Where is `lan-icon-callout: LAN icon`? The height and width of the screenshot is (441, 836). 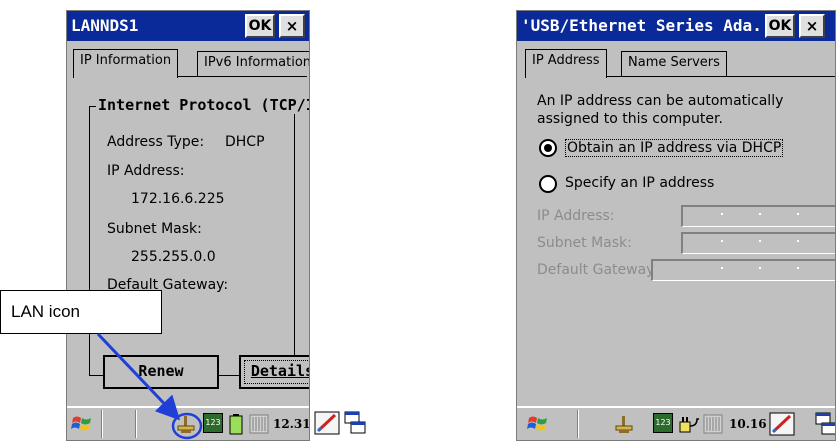
lan-icon-callout: LAN icon is located at coordinates (81, 312).